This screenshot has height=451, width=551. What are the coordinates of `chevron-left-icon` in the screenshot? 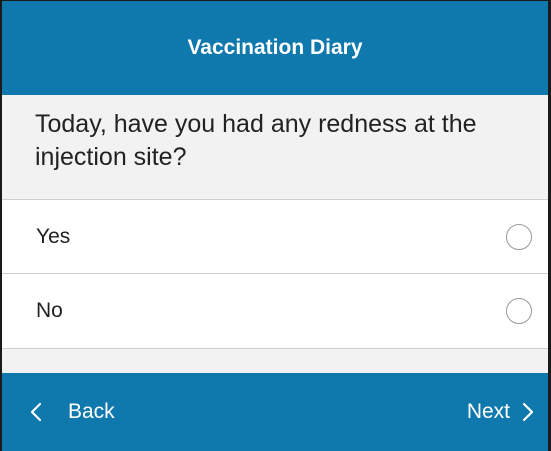 It's located at (36, 412).